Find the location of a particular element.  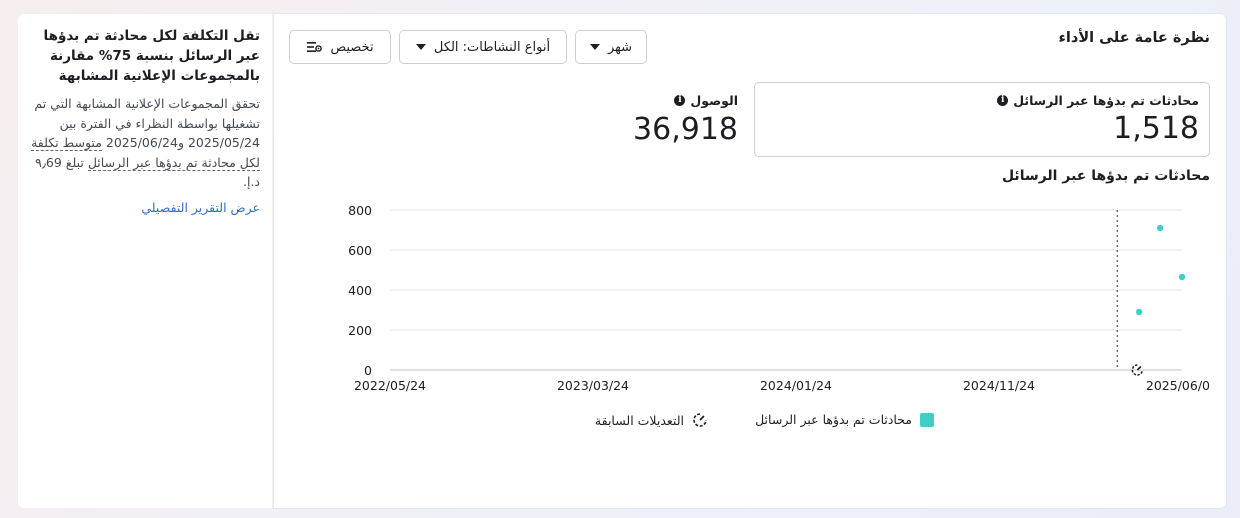

reach-metric-label-row: الوصول i is located at coordinates (706, 100).